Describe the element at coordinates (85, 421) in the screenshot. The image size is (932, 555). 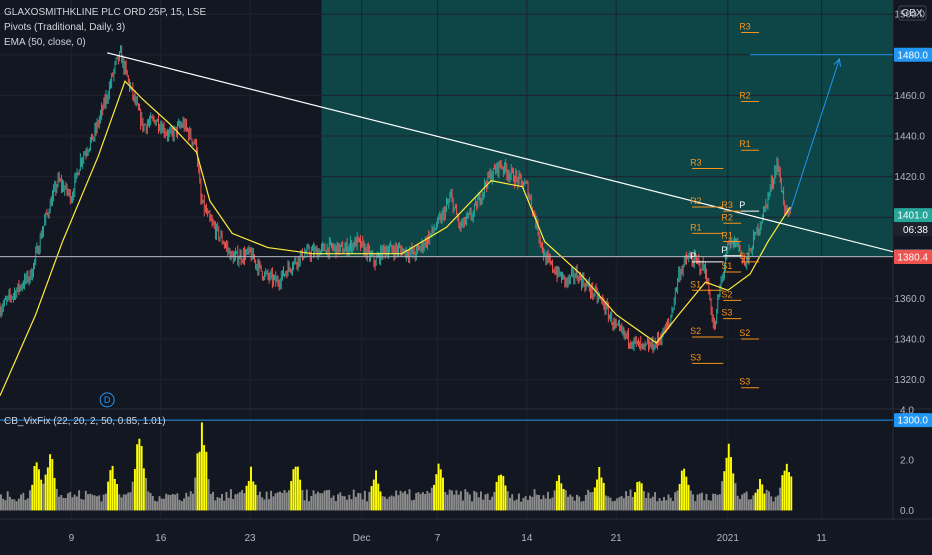
I see `vixfix-legend: CB_VixFix (22, 20, 2, 50, 0.85, 1.01)` at that location.